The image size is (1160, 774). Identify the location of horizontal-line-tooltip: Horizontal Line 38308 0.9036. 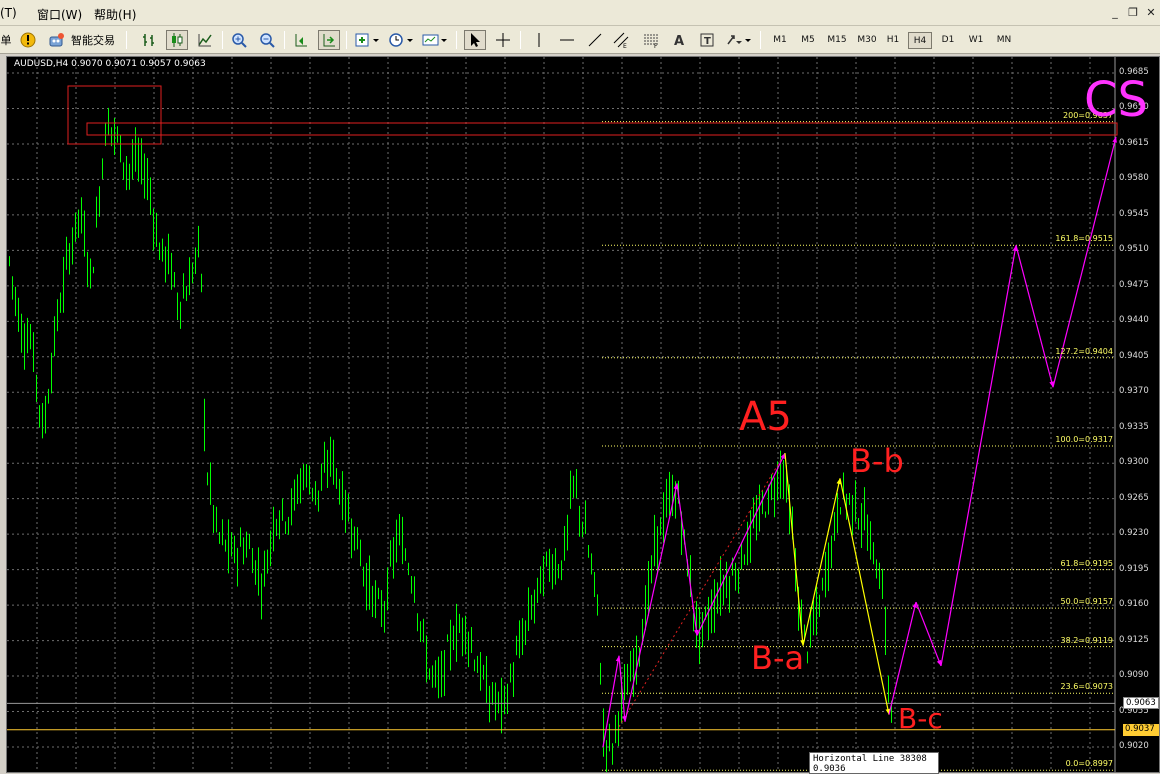
(874, 763).